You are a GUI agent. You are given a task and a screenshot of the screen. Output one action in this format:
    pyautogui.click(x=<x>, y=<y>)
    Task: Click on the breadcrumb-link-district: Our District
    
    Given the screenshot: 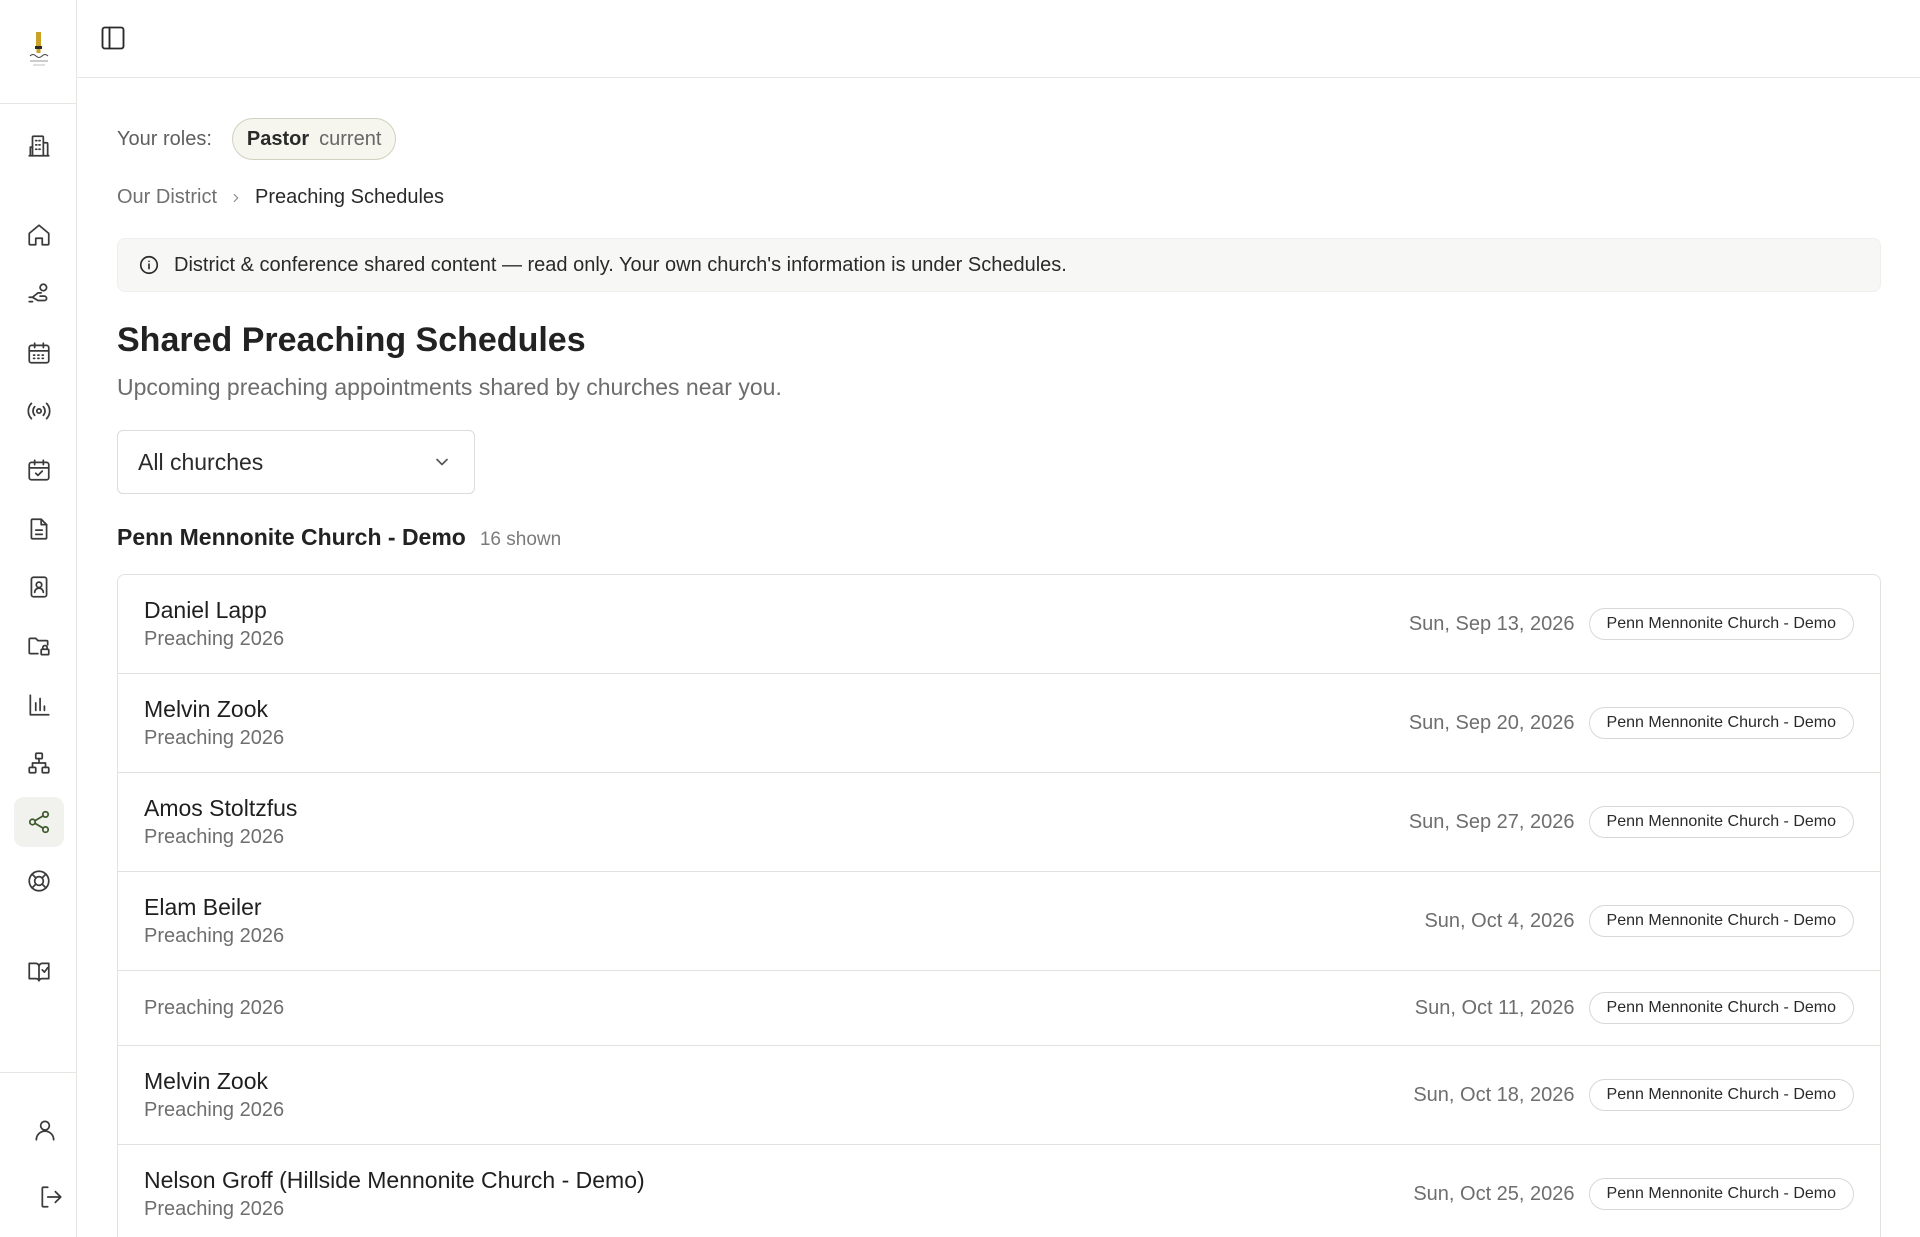 What is the action you would take?
    pyautogui.click(x=167, y=197)
    